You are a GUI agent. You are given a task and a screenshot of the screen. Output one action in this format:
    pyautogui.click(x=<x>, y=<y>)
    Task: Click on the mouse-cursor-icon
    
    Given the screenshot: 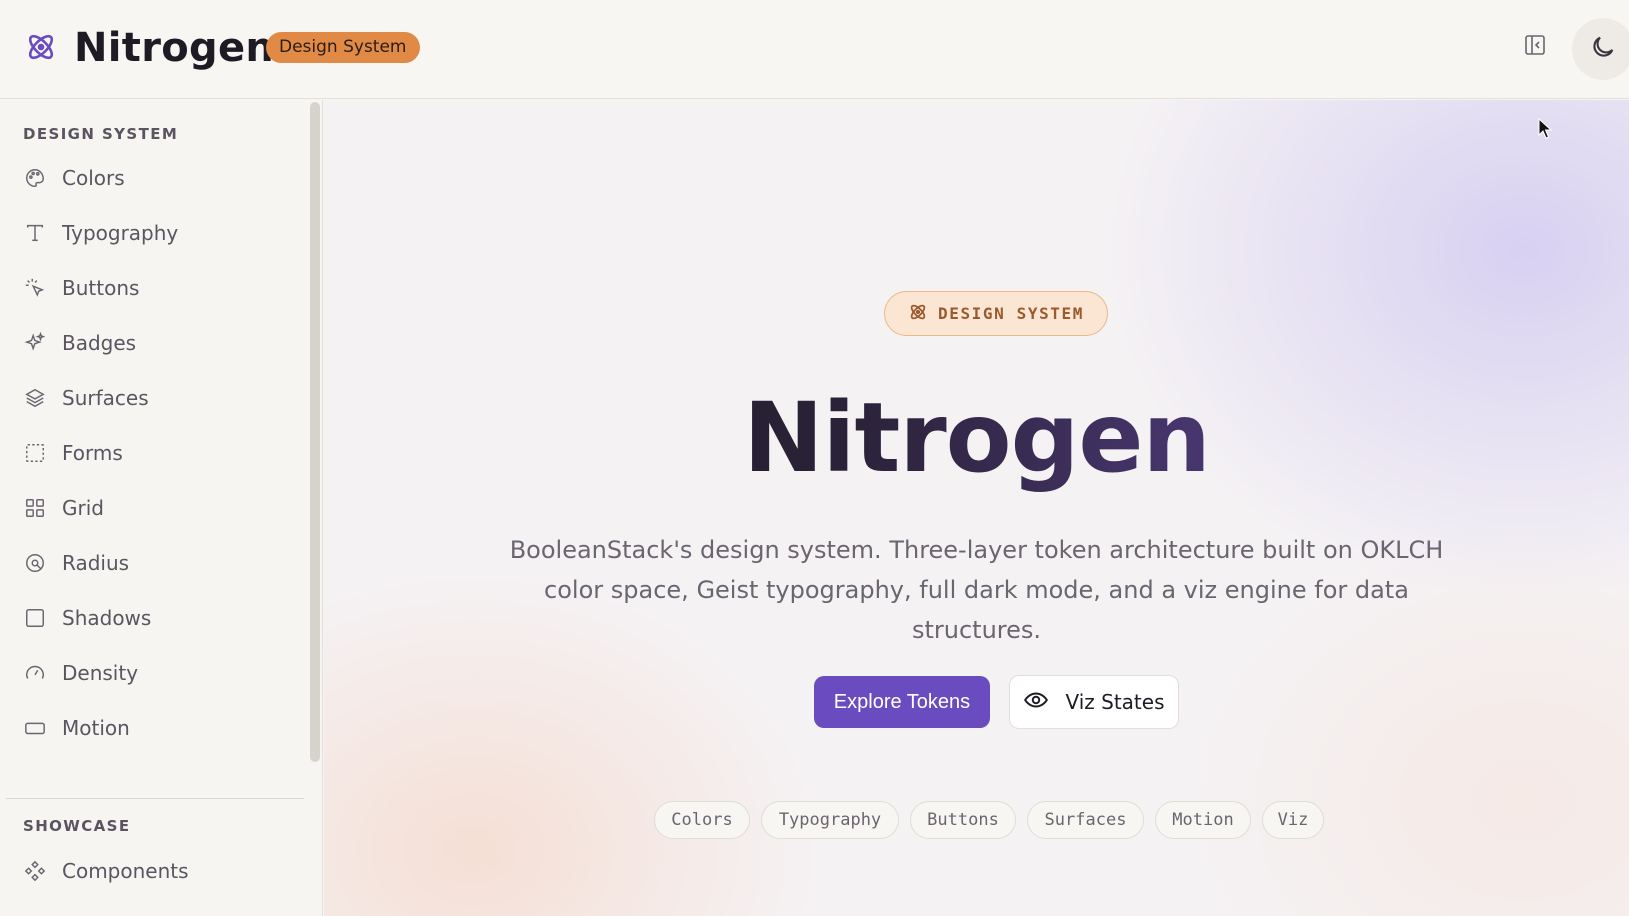 What is the action you would take?
    pyautogui.click(x=1545, y=128)
    